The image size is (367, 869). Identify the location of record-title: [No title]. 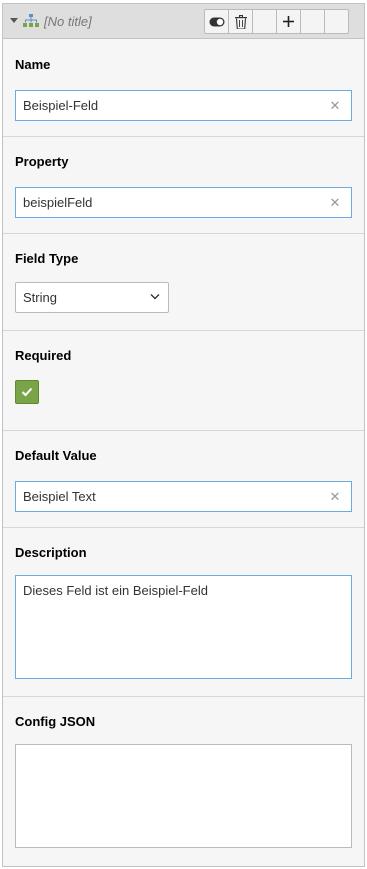
(68, 21).